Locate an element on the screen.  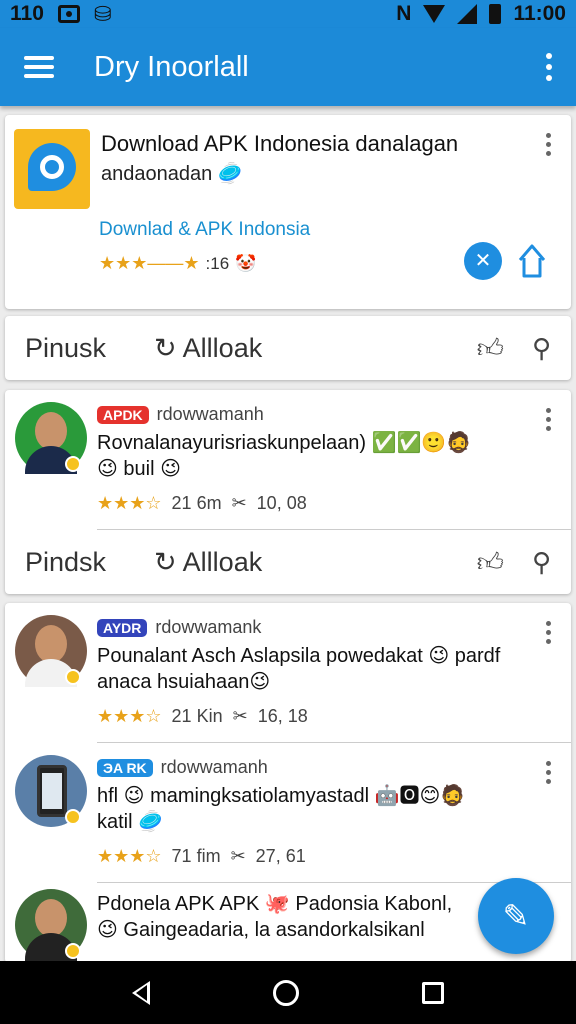
pin-button: Pindsk is located at coordinates (65, 562).